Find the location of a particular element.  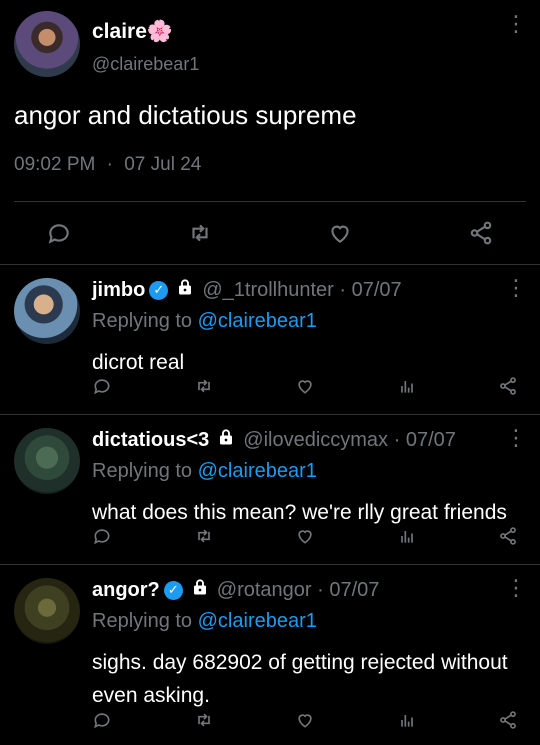

display-name: jimbo is located at coordinates (118, 290).